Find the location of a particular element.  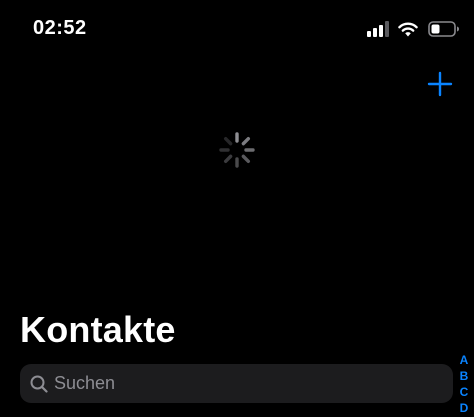

battery-icon is located at coordinates (443, 29).